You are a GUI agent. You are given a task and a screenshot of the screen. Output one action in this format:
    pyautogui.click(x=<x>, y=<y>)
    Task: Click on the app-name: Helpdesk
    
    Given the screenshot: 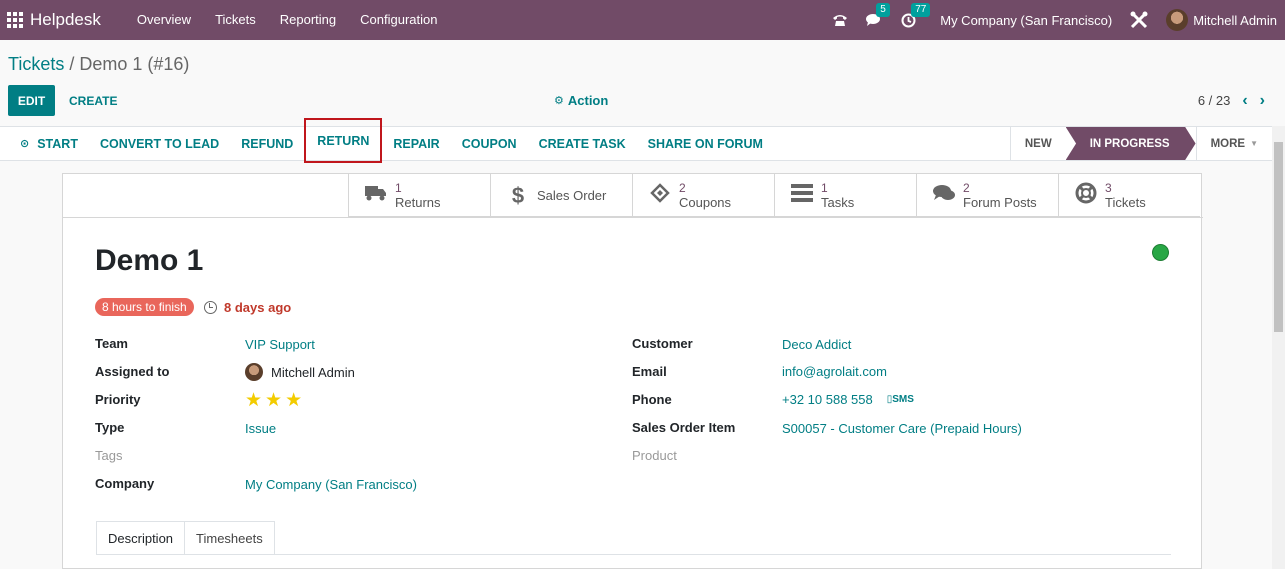 What is the action you would take?
    pyautogui.click(x=65, y=20)
    